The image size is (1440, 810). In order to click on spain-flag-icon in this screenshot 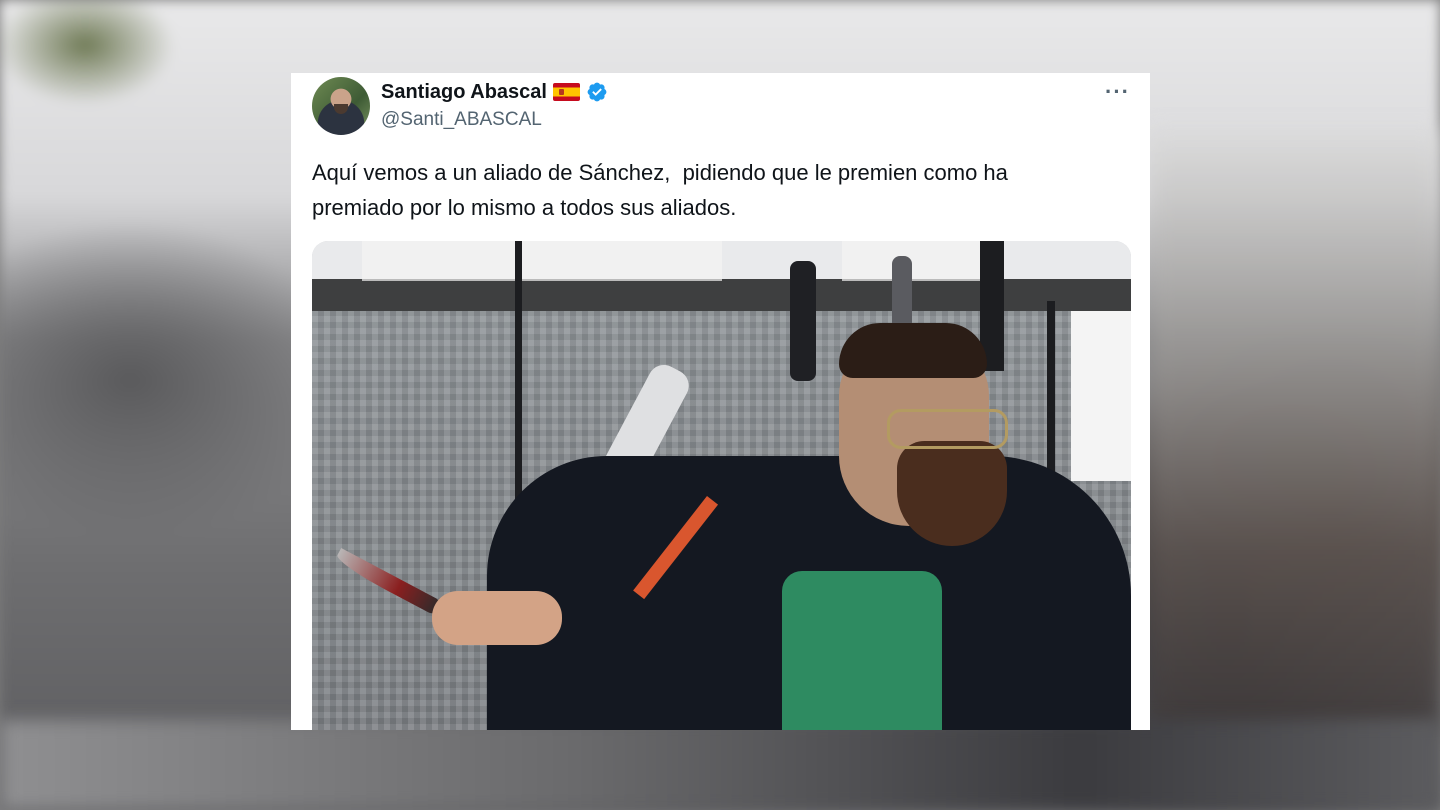, I will do `click(566, 92)`.